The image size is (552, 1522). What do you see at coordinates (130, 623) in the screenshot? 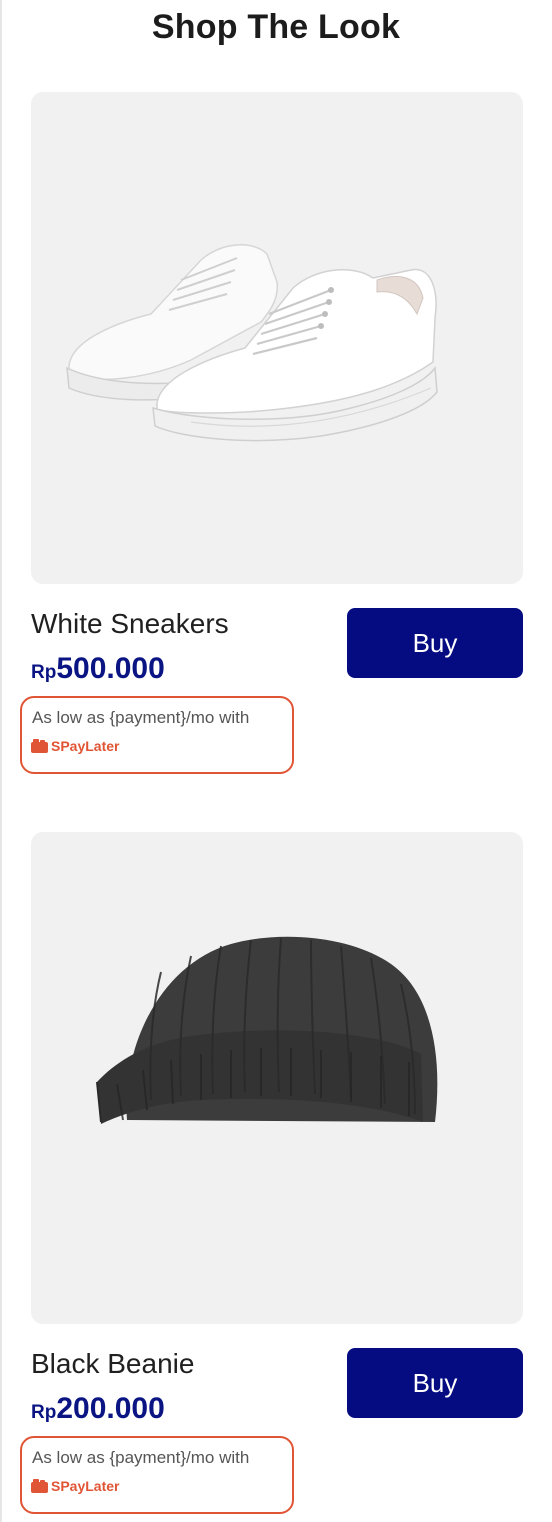
I see `product-name: White Sneakers` at bounding box center [130, 623].